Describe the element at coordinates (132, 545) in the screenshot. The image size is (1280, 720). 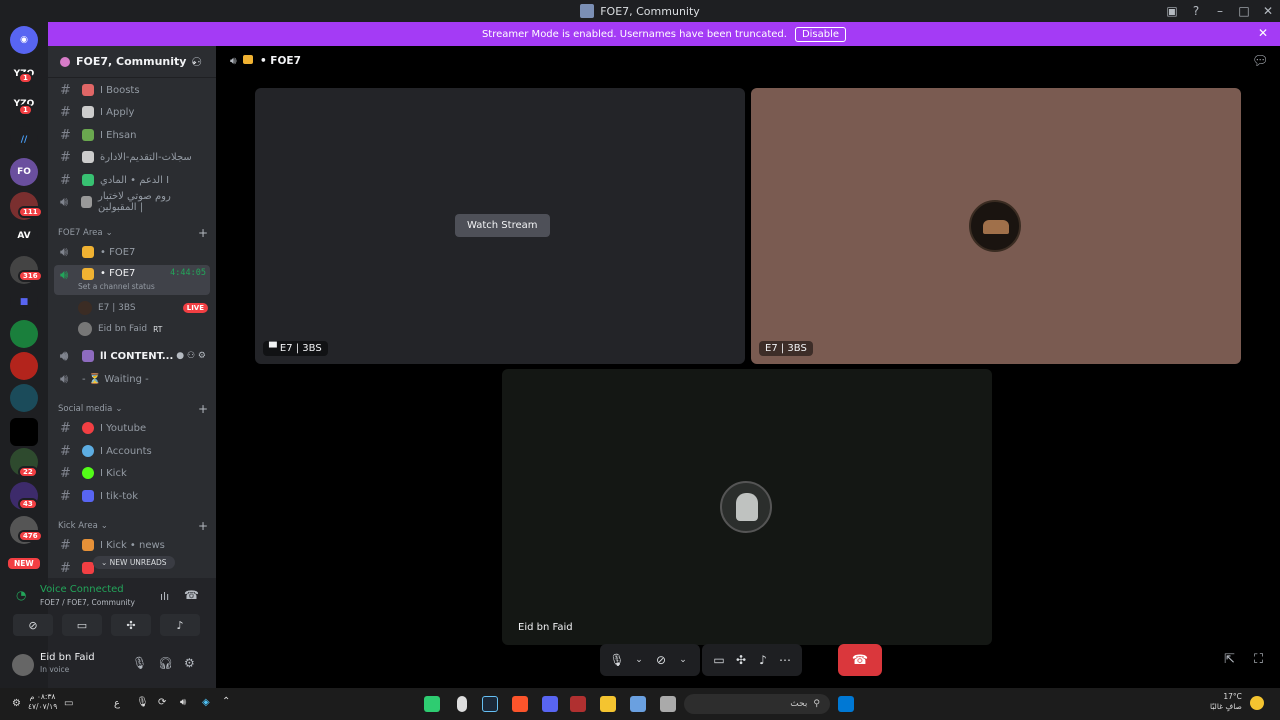
I see `channel-item: # I Kick • news` at that location.